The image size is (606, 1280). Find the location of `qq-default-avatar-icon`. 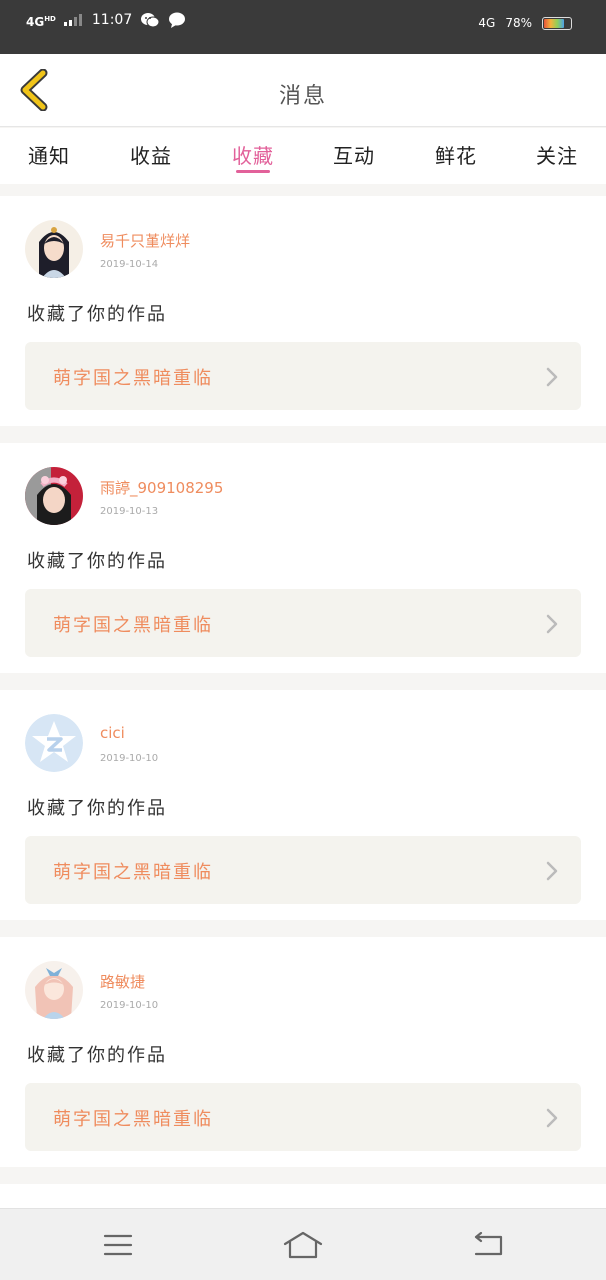

qq-default-avatar-icon is located at coordinates (54, 743).